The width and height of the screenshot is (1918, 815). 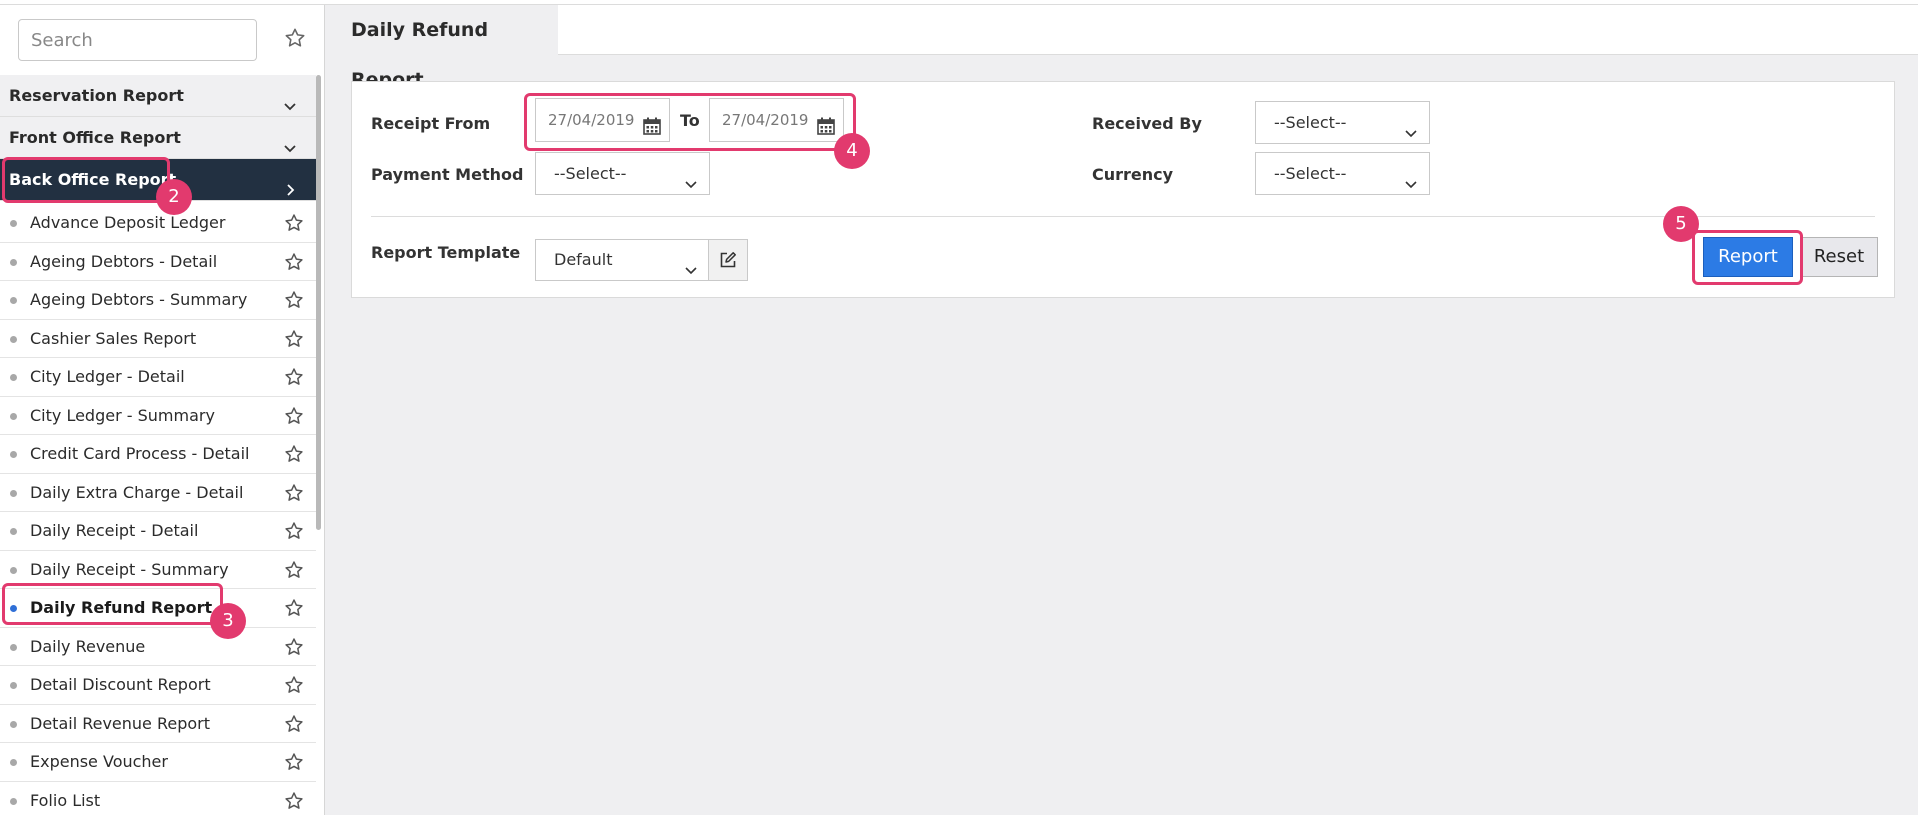 I want to click on payment-method-select: --Select--, so click(x=622, y=173).